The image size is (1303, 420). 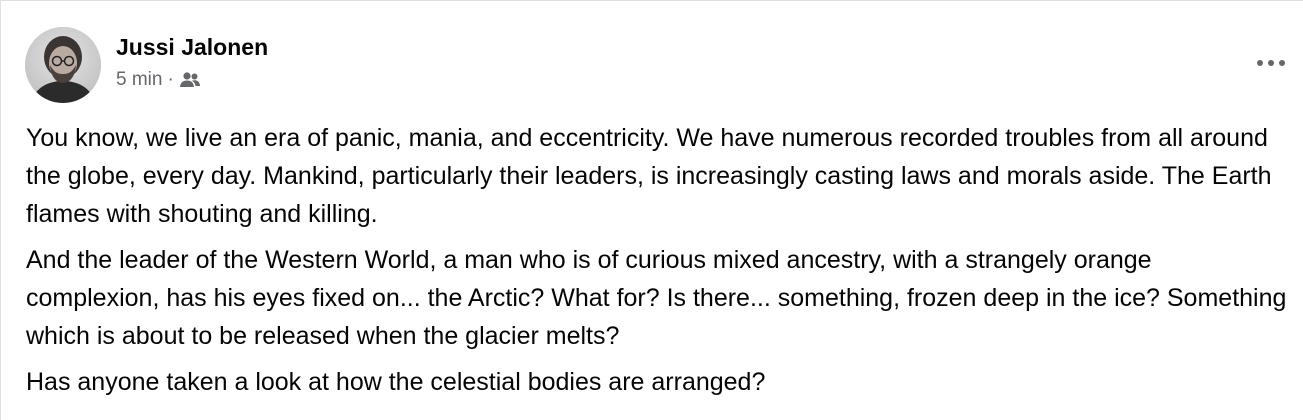 I want to click on author-avatar, so click(x=63, y=65).